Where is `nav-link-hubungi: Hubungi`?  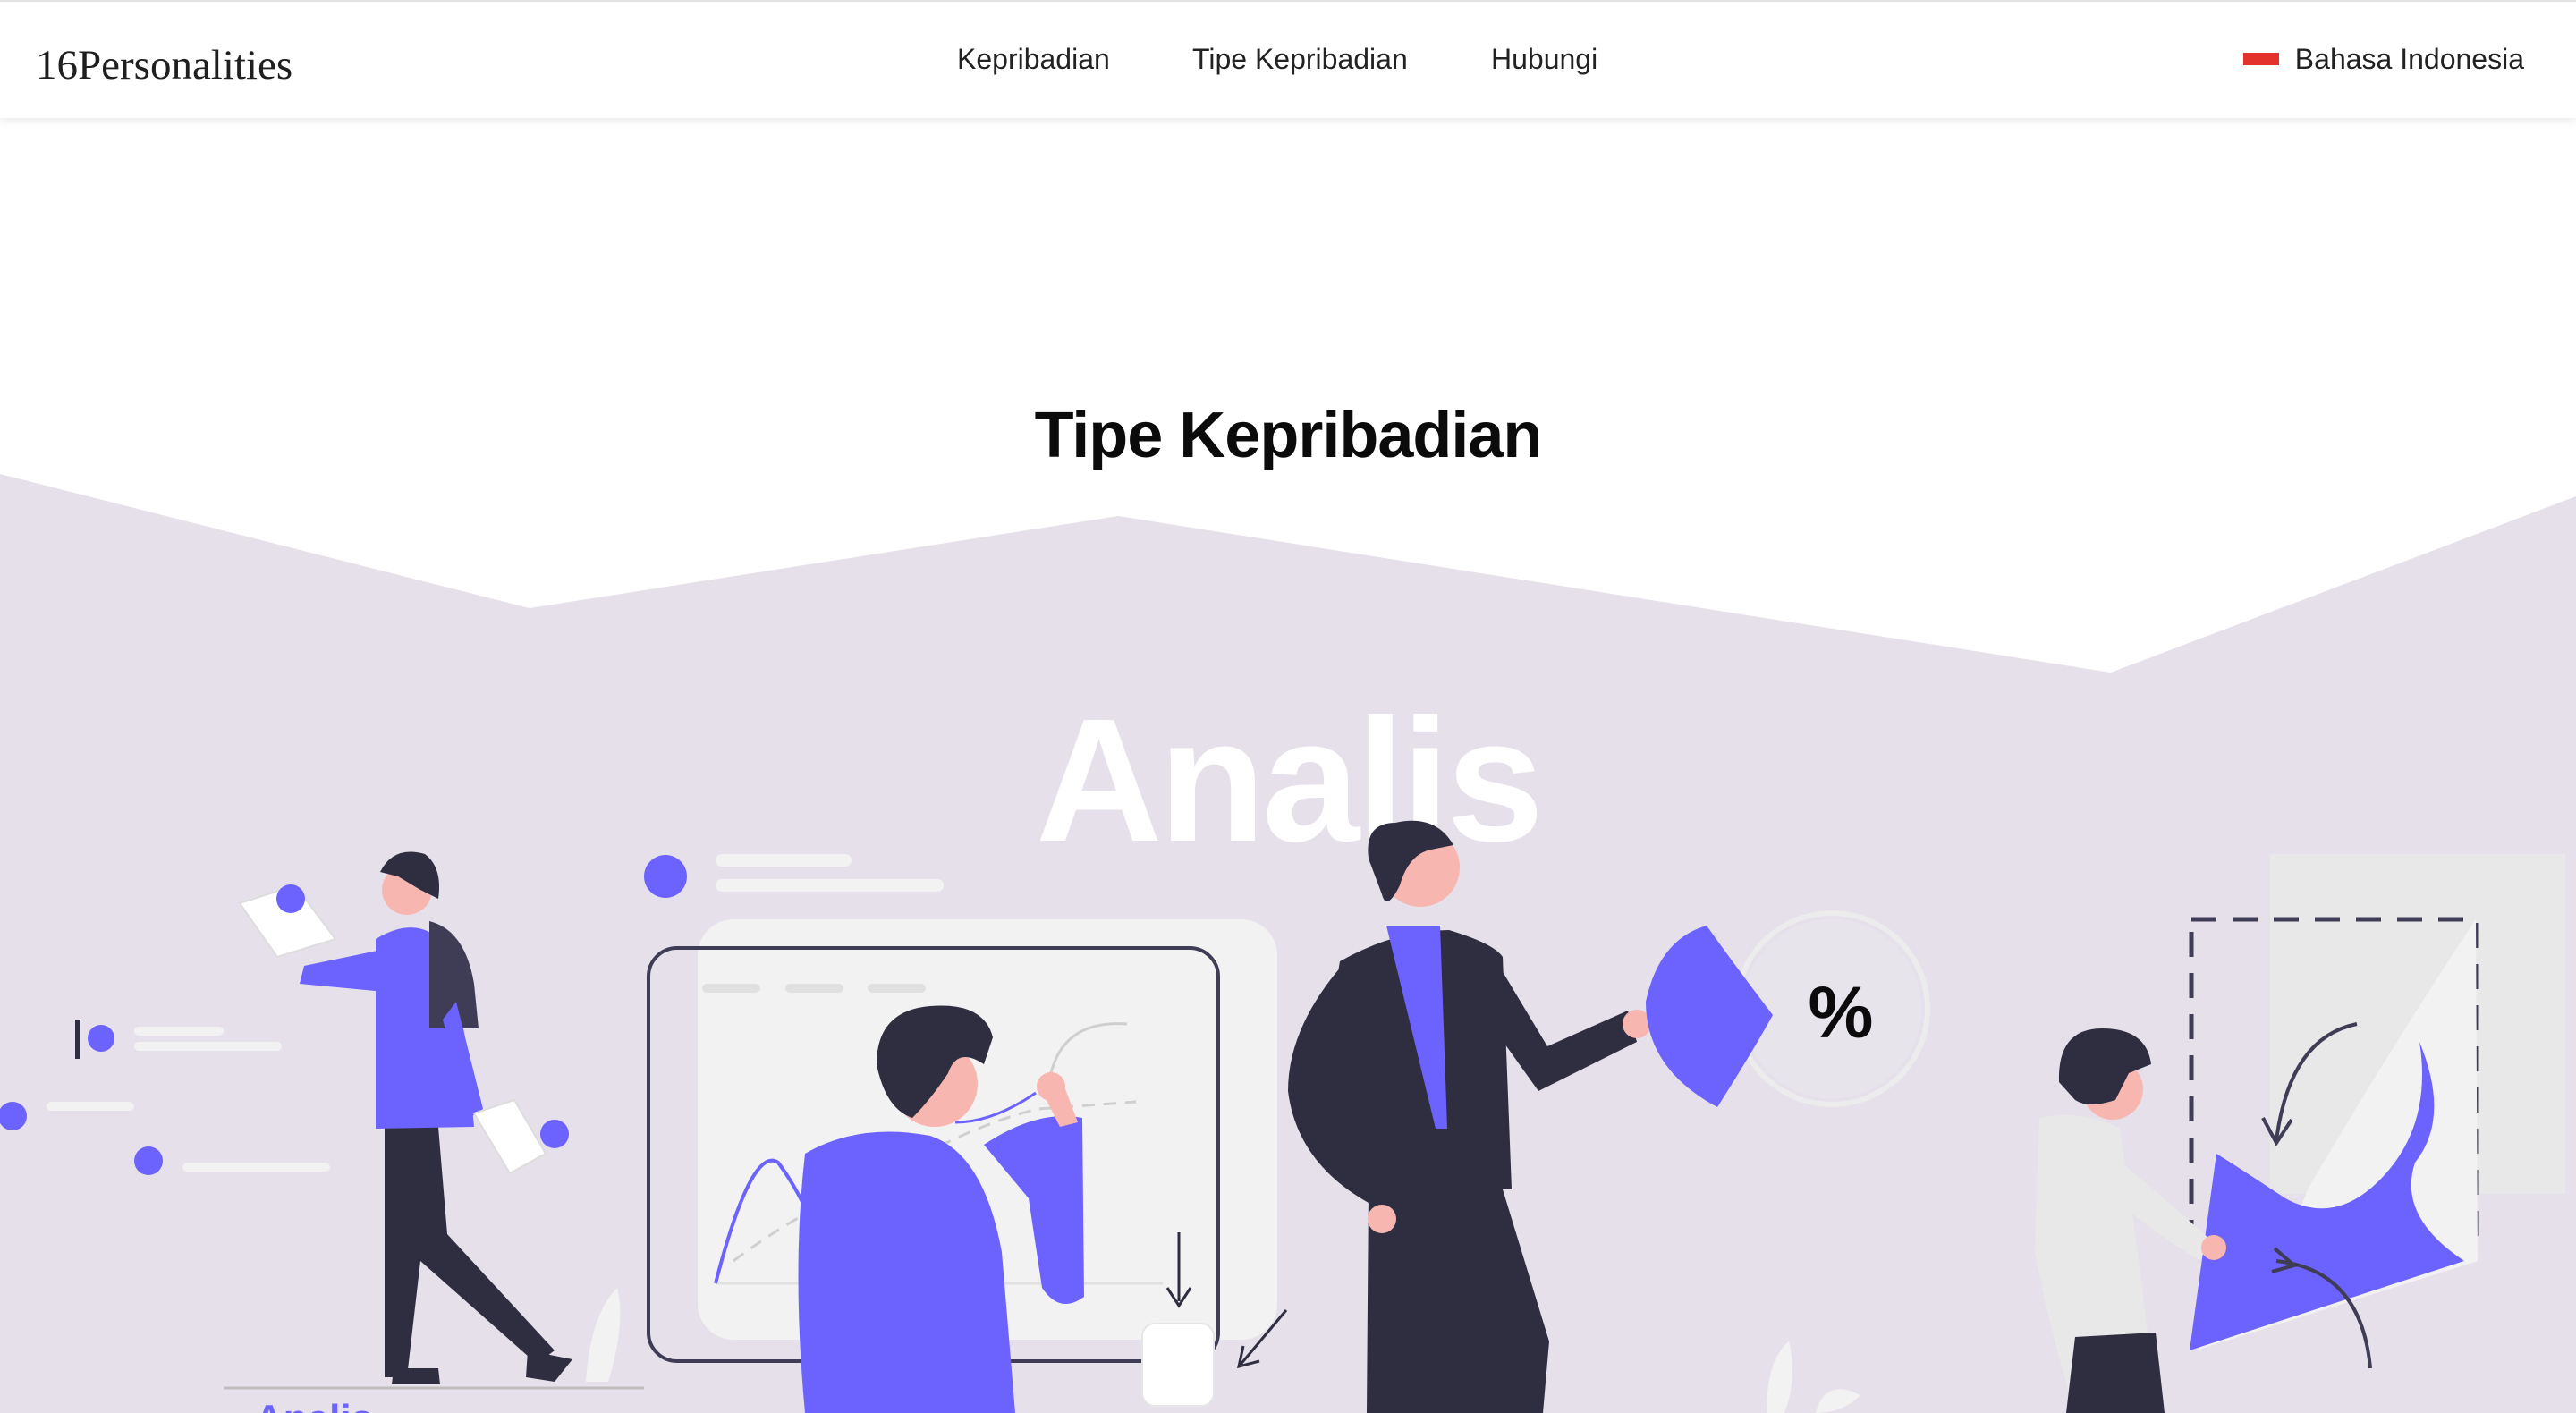
nav-link-hubungi: Hubungi is located at coordinates (1544, 59).